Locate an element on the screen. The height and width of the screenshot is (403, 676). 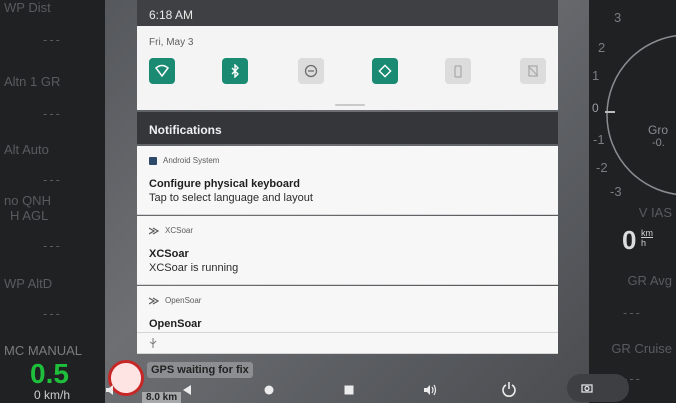
ias-unit: km h is located at coordinates (647, 238).